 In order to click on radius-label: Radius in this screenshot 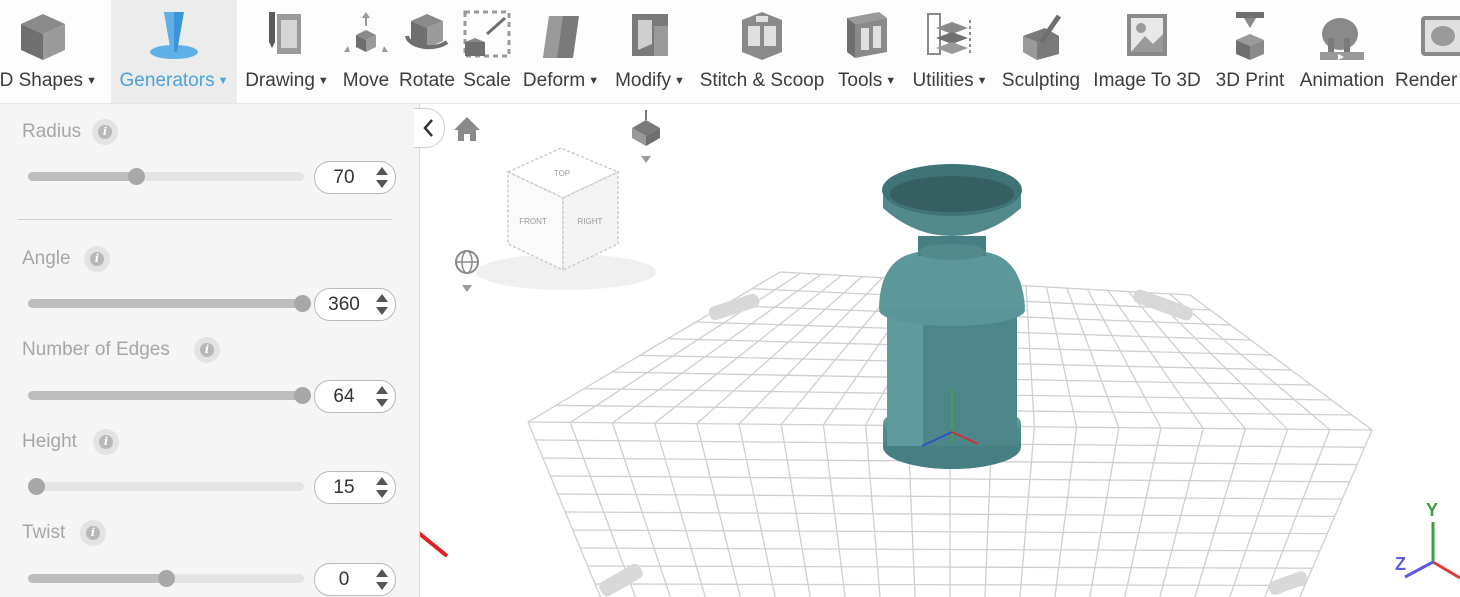, I will do `click(52, 131)`.